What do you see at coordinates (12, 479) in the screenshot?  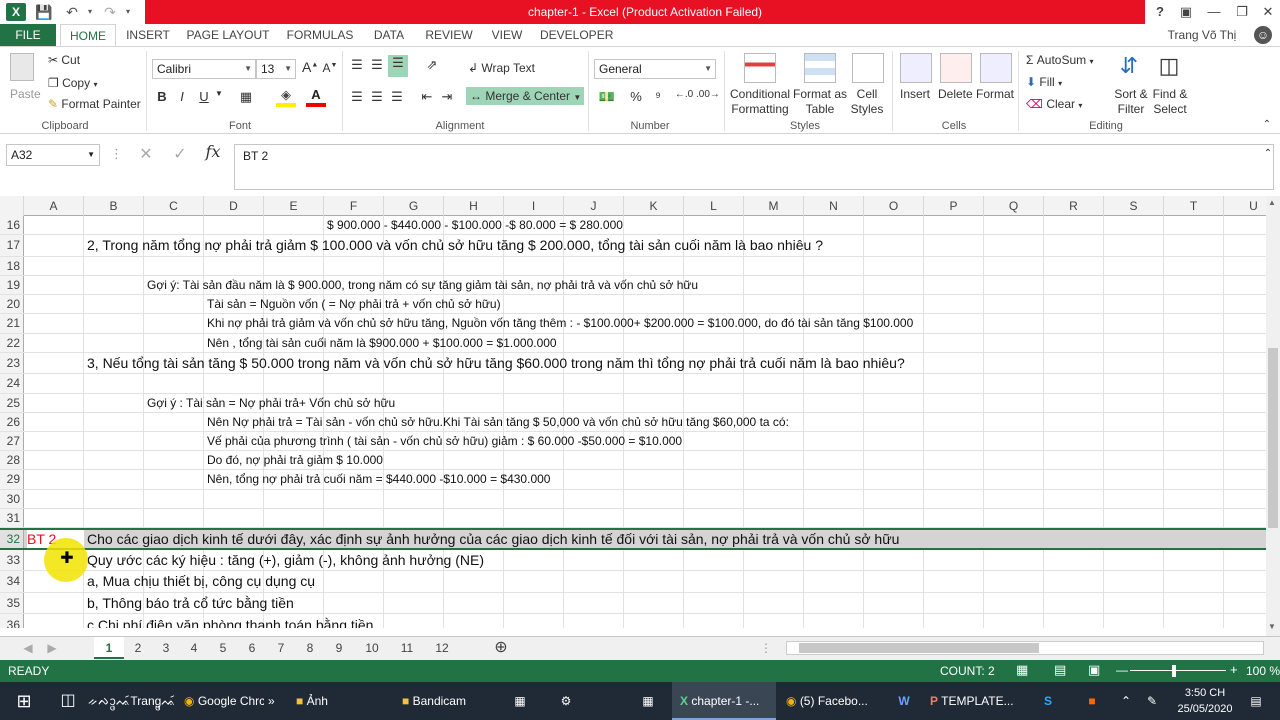 I see `row-header: 29` at bounding box center [12, 479].